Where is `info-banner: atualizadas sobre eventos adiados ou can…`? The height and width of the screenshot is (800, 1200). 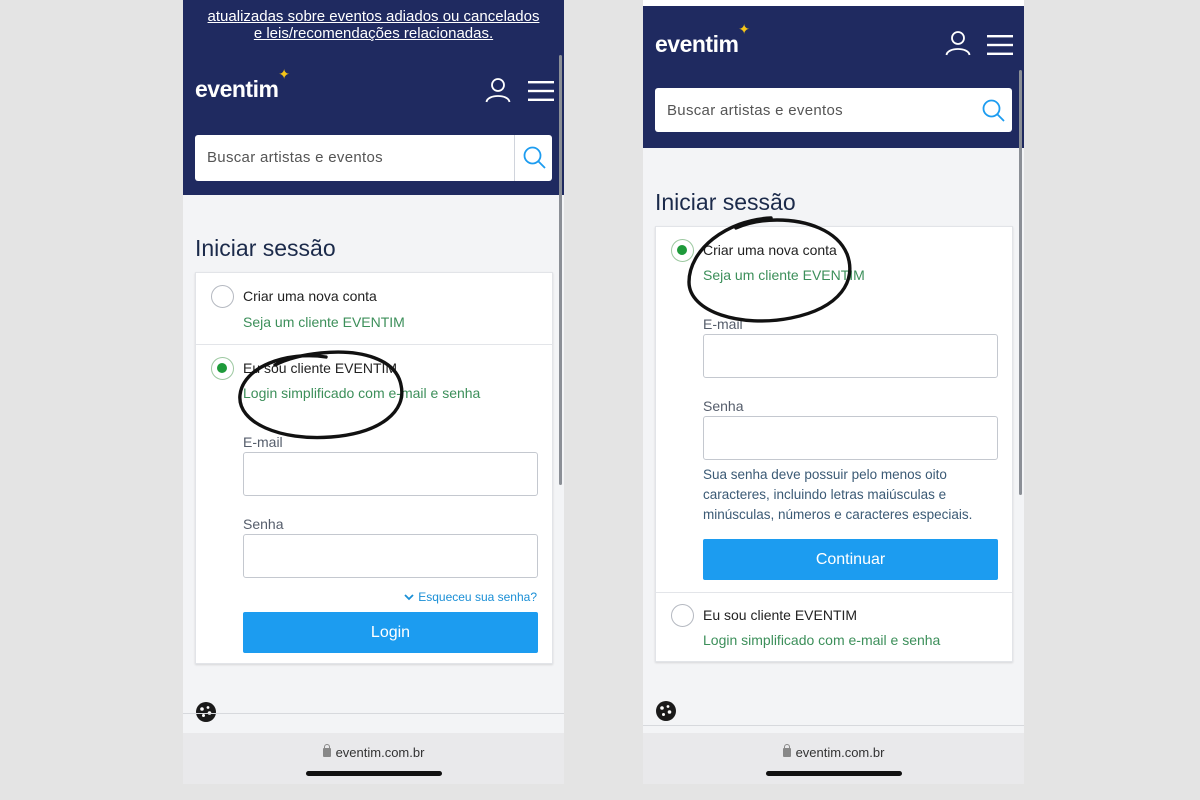
info-banner: atualizadas sobre eventos adiados ou can… is located at coordinates (373, 31).